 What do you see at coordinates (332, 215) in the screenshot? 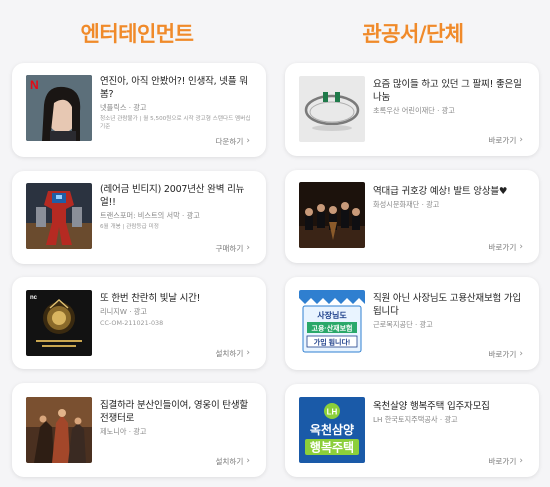
I see `orchestra-ensemble-thumbnail` at bounding box center [332, 215].